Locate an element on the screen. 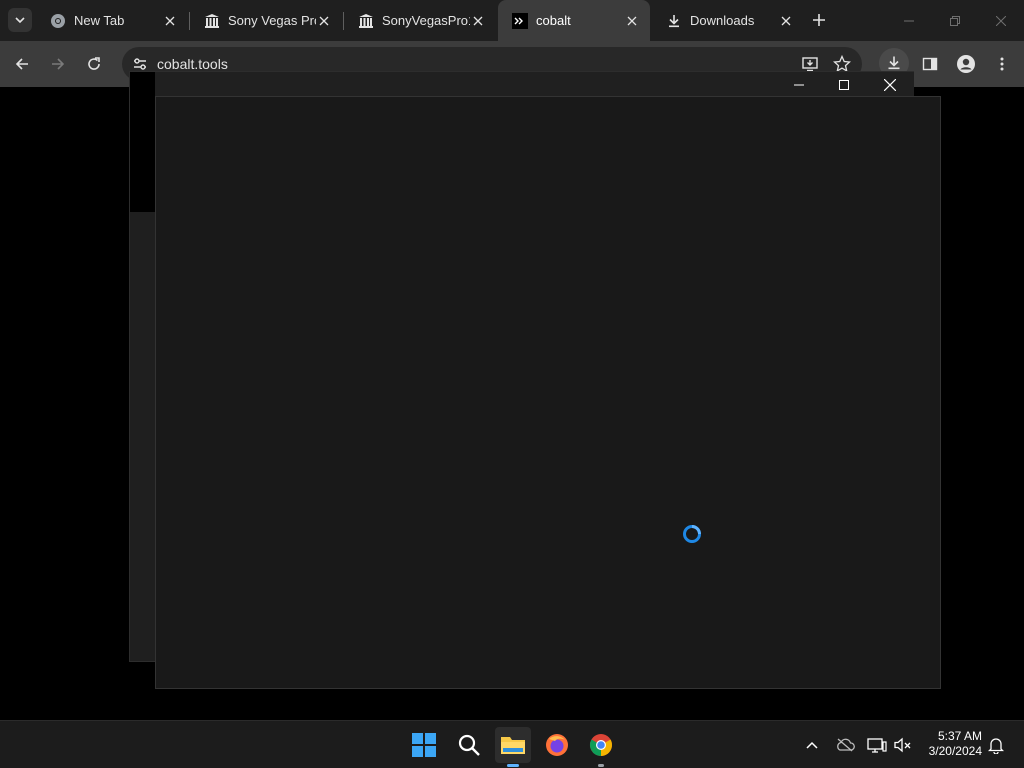  file-explorer-button is located at coordinates (513, 747).